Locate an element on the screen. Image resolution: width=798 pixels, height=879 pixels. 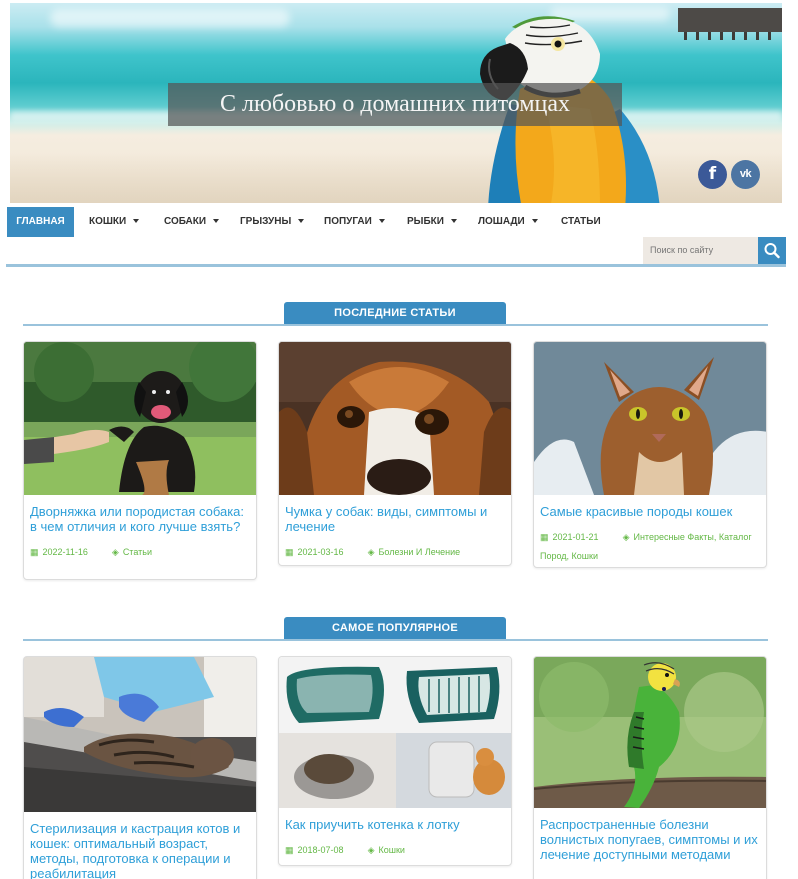
article-image-cat is located at coordinates (650, 418).